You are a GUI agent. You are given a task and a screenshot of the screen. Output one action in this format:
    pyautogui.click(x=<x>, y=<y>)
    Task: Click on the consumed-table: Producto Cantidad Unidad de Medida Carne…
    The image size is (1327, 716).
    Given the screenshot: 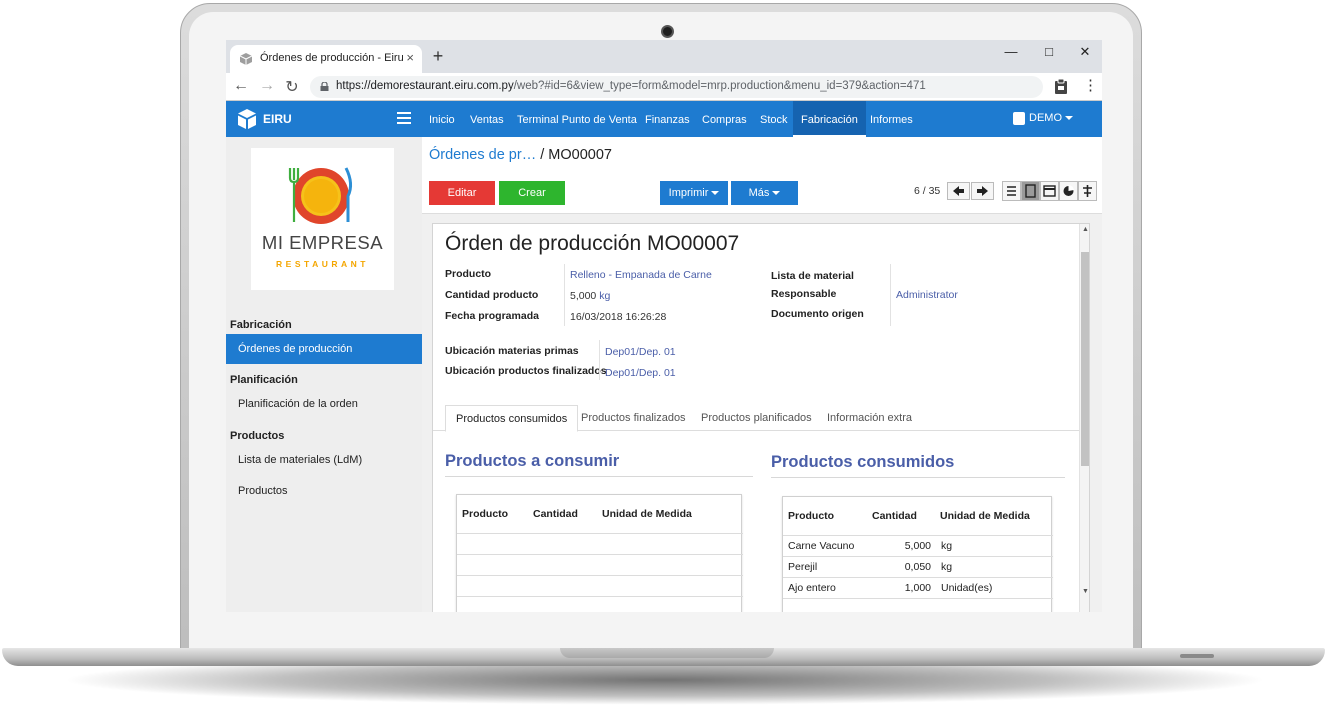 What is the action you would take?
    pyautogui.click(x=917, y=554)
    